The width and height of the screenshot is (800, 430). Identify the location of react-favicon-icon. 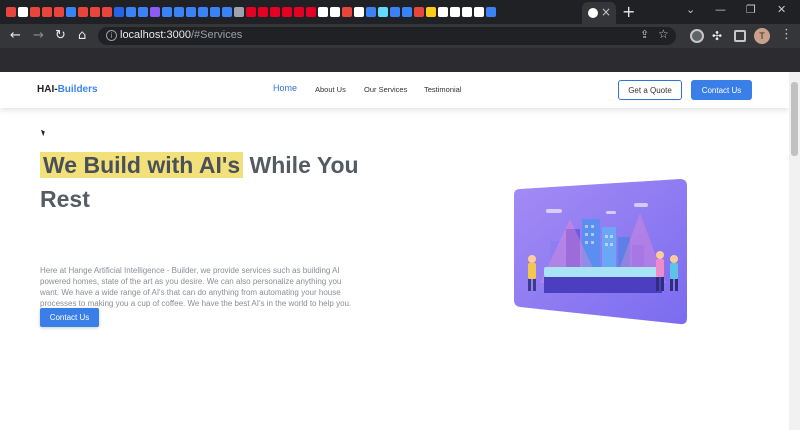
(593, 13).